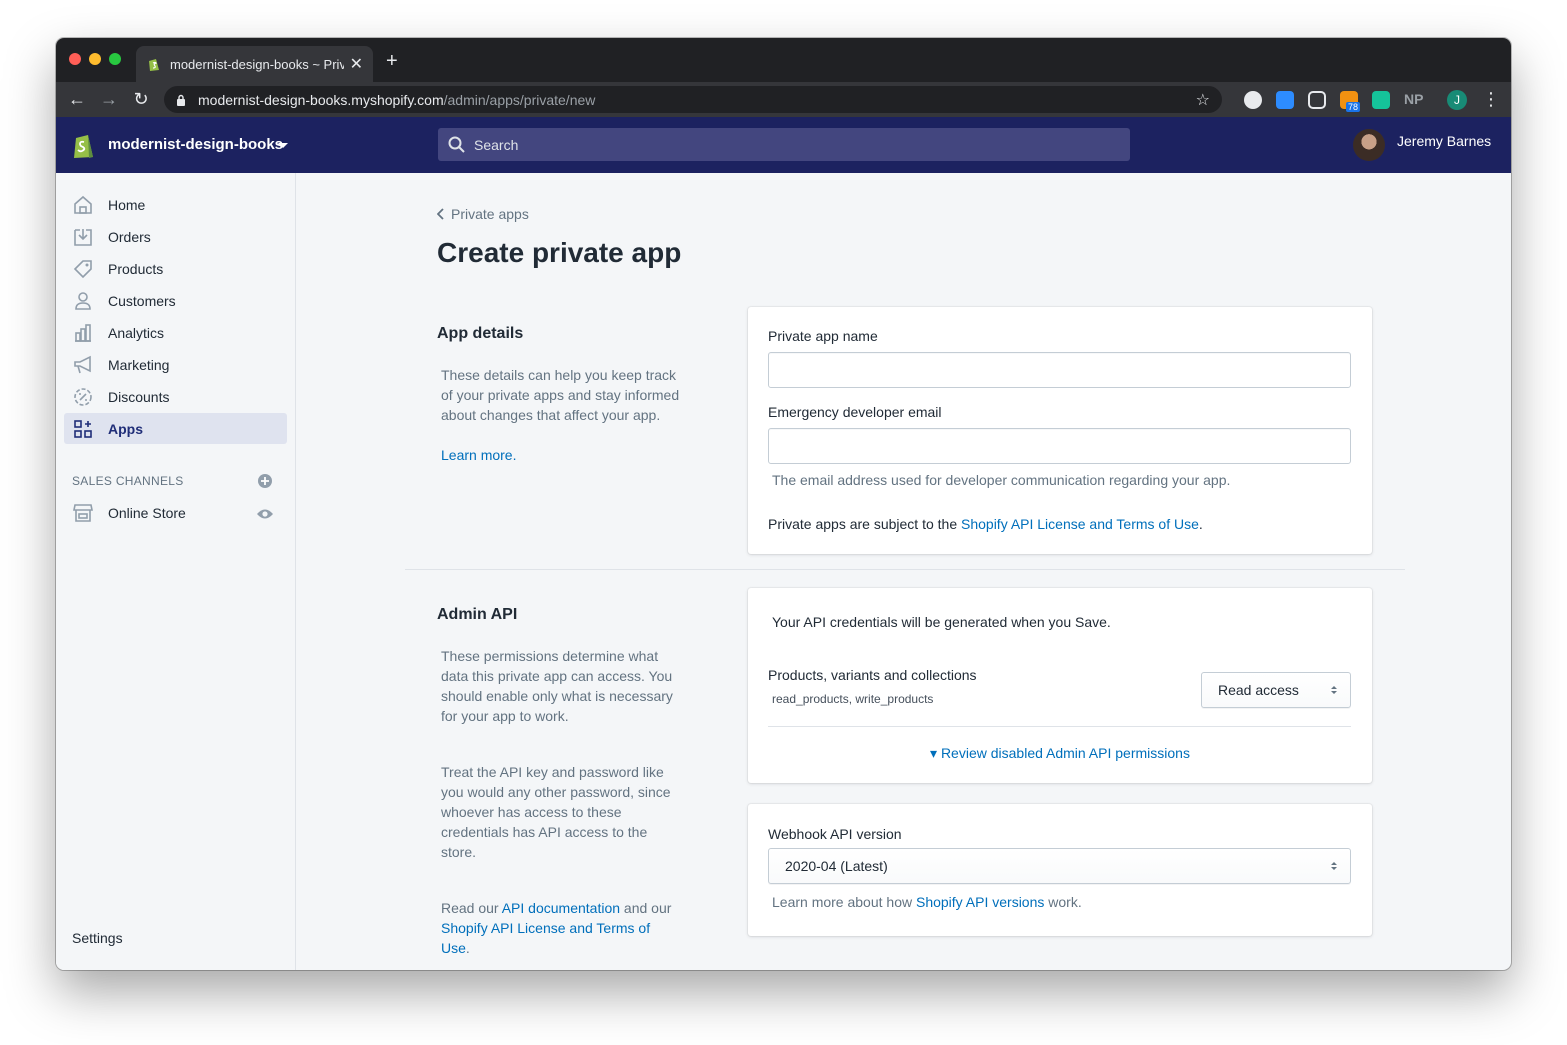 The width and height of the screenshot is (1567, 1045). What do you see at coordinates (83, 397) in the screenshot?
I see `discount-icon` at bounding box center [83, 397].